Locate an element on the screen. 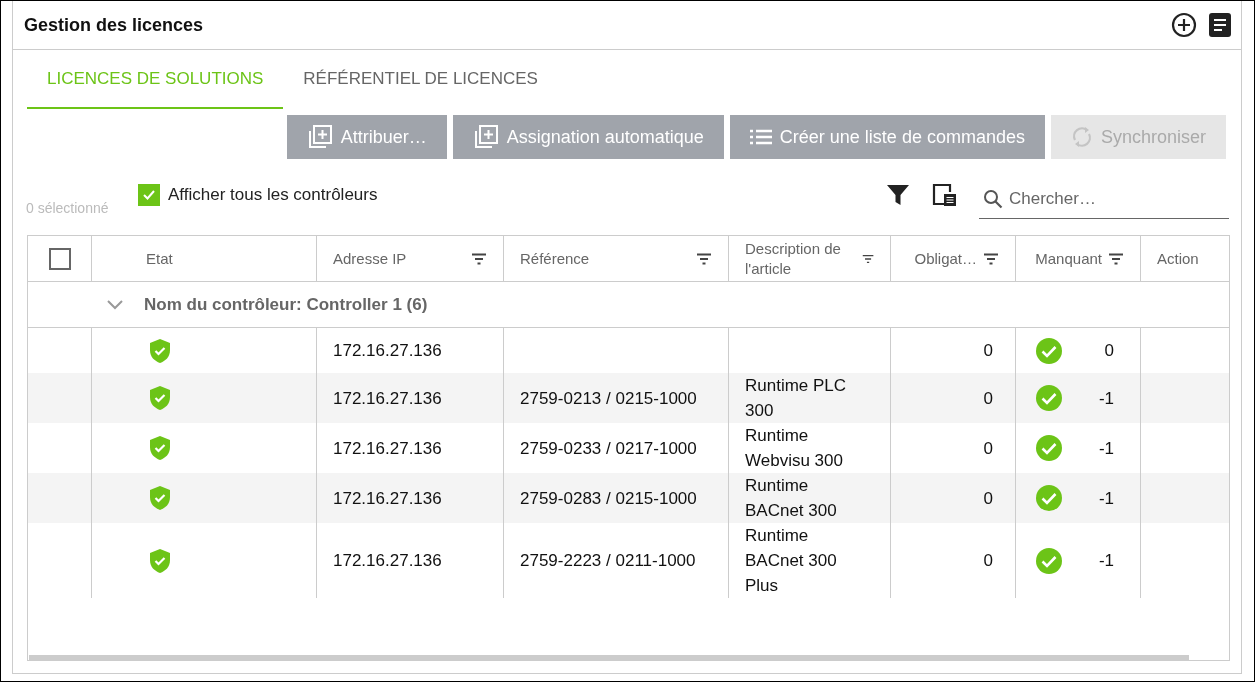 The image size is (1255, 682). table-cell-text: Runtime BACnet 300 is located at coordinates (791, 498).